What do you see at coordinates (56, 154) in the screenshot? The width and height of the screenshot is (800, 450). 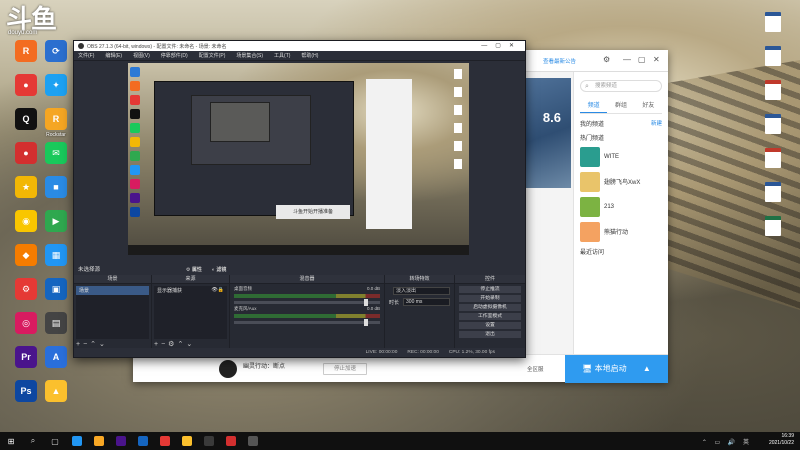 I see `desktop-app-icon: ✉` at bounding box center [56, 154].